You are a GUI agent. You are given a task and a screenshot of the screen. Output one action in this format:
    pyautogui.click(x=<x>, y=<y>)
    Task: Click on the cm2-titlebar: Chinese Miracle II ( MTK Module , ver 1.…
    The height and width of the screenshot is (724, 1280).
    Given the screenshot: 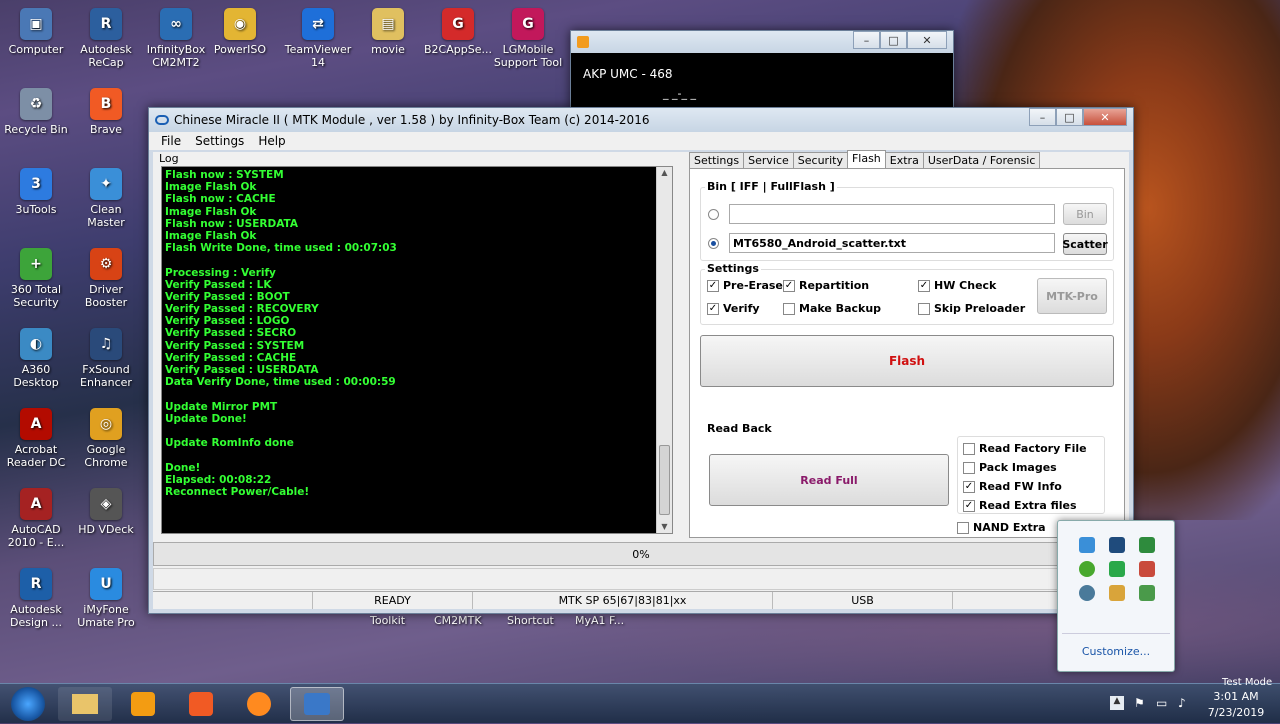 What is the action you would take?
    pyautogui.click(x=641, y=120)
    